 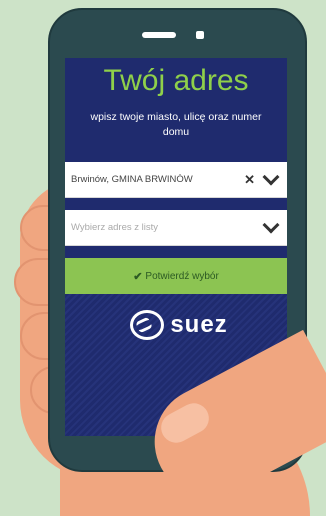 What do you see at coordinates (159, 35) in the screenshot?
I see `phone-speaker` at bounding box center [159, 35].